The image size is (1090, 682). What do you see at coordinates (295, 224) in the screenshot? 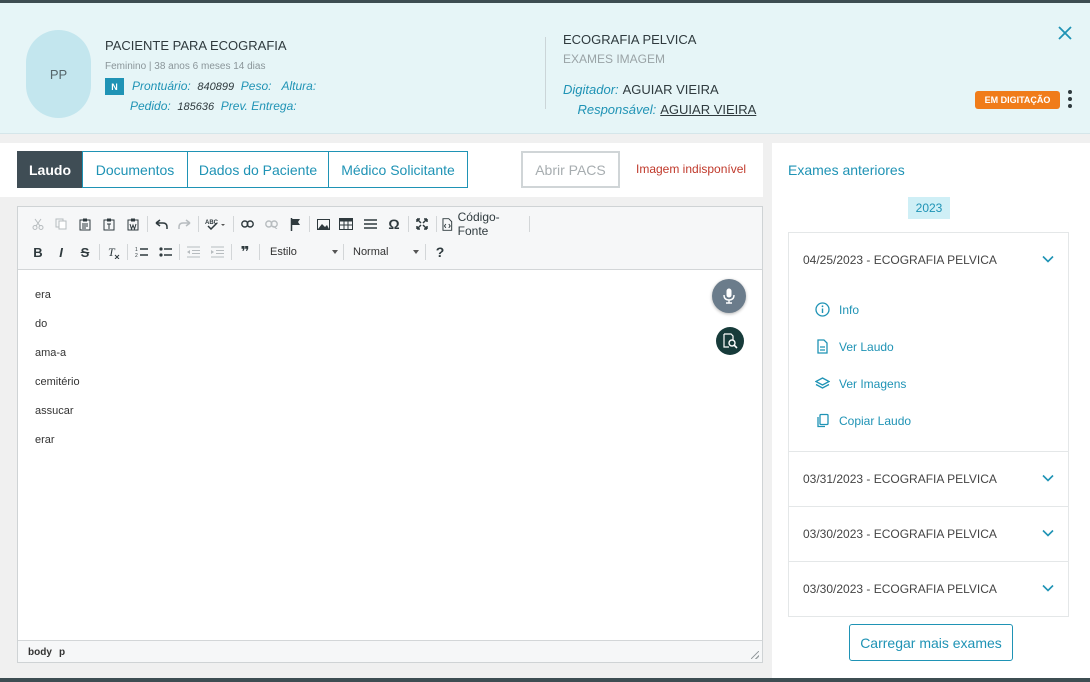
I see `anchor-flag-icon` at bounding box center [295, 224].